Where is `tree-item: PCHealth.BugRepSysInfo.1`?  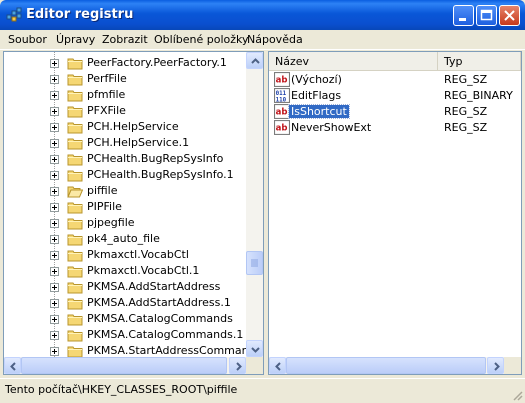 tree-item: PCHealth.BugRepSysInfo.1 is located at coordinates (123, 175).